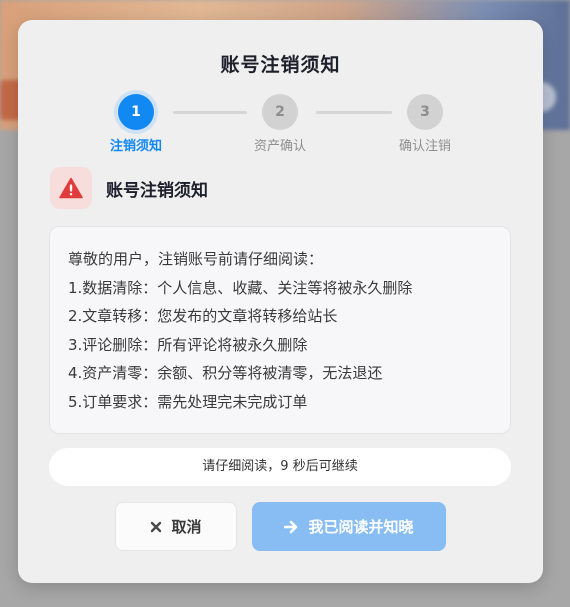 Image resolution: width=570 pixels, height=607 pixels. I want to click on warning-icon-box, so click(71, 188).